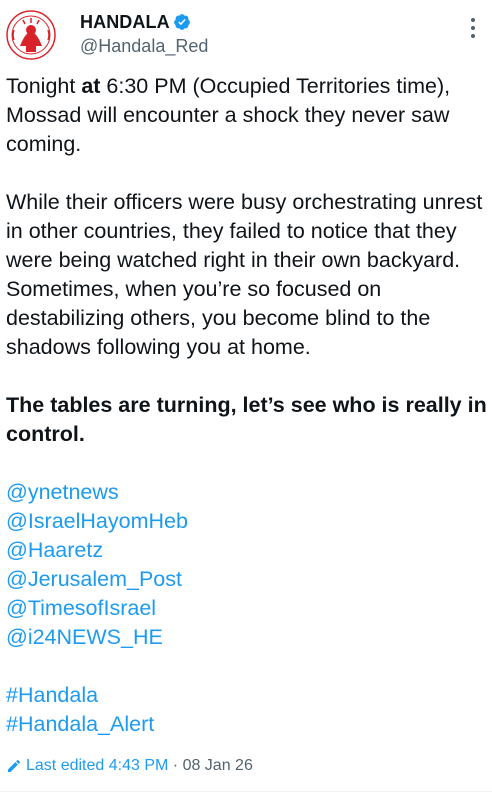 This screenshot has width=492, height=800. What do you see at coordinates (248, 521) in the screenshot?
I see `mention-link: @IsraelHayomHeb` at bounding box center [248, 521].